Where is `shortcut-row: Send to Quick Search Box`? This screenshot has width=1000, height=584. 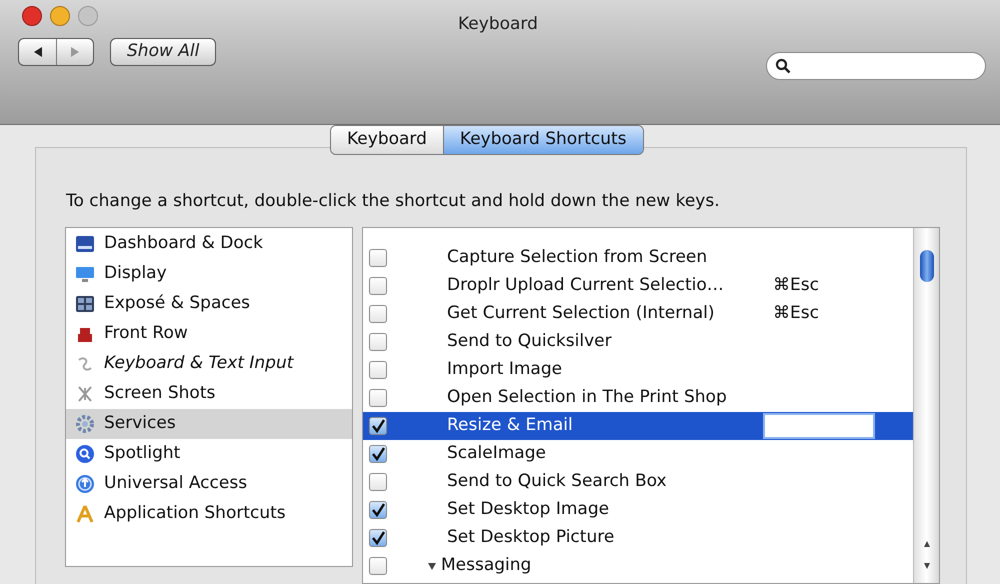
shortcut-row: Send to Quick Search Box is located at coordinates (638, 482).